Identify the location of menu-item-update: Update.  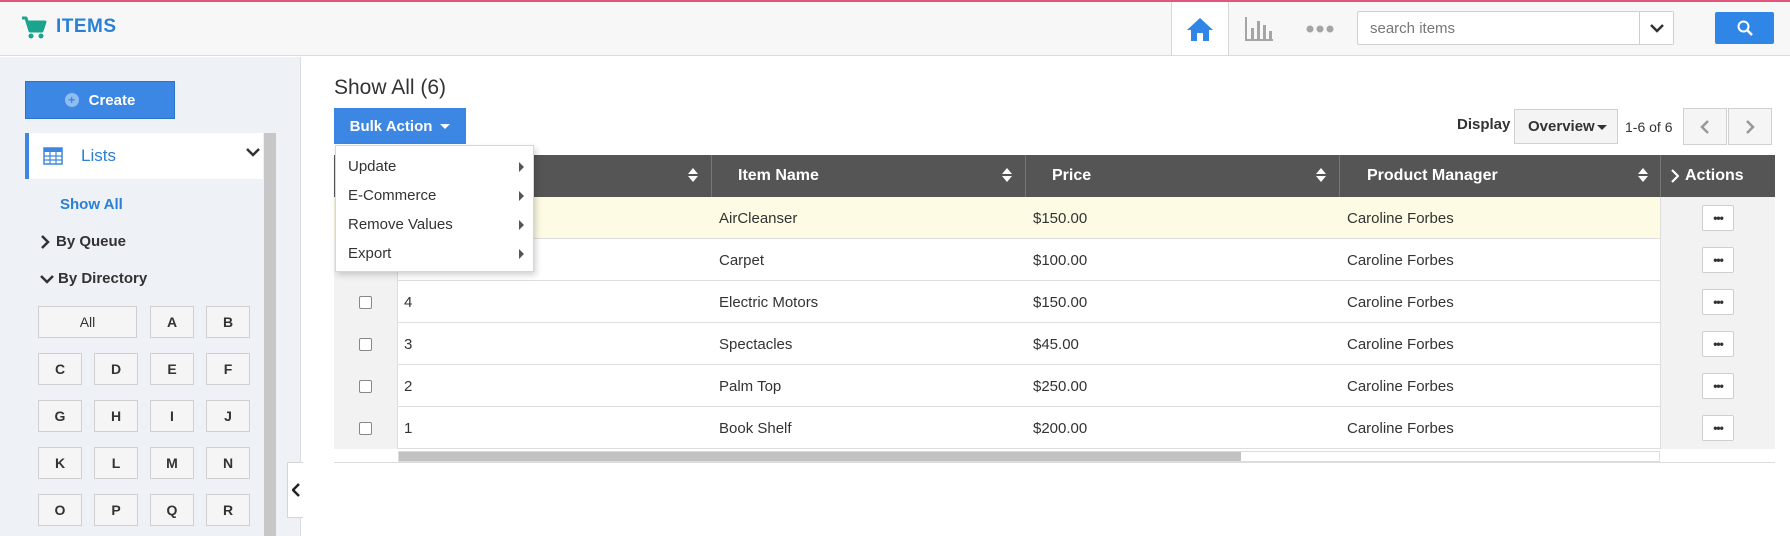
(434, 166).